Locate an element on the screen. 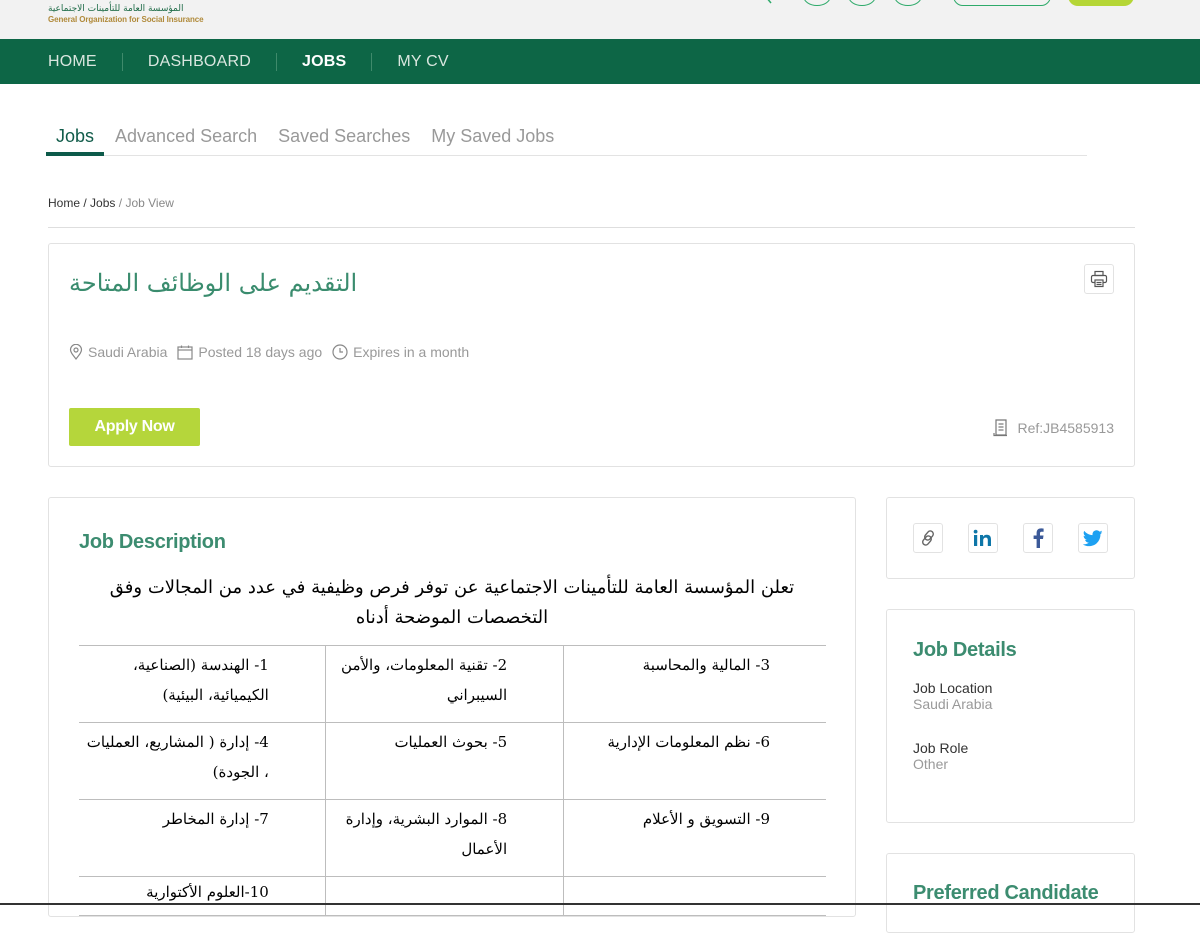 The image size is (1200, 933). nav-dashboard: DASHBOARD is located at coordinates (199, 62).